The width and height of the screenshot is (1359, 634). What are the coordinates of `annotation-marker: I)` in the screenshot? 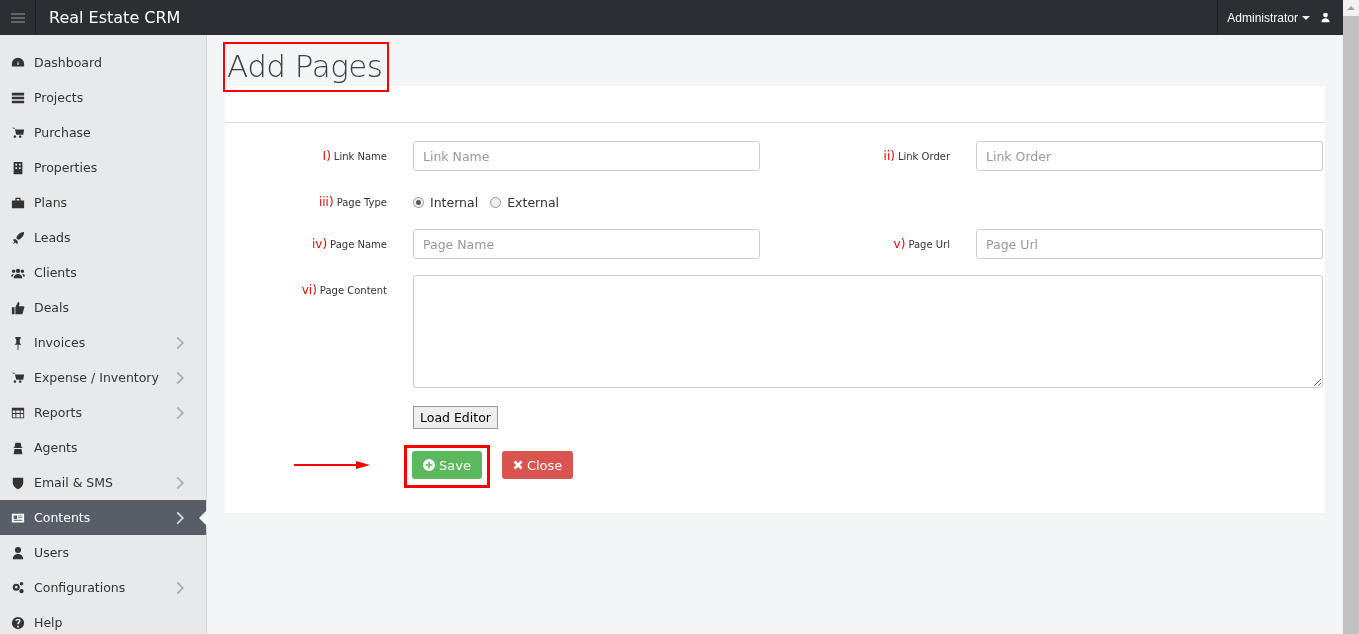 It's located at (326, 156).